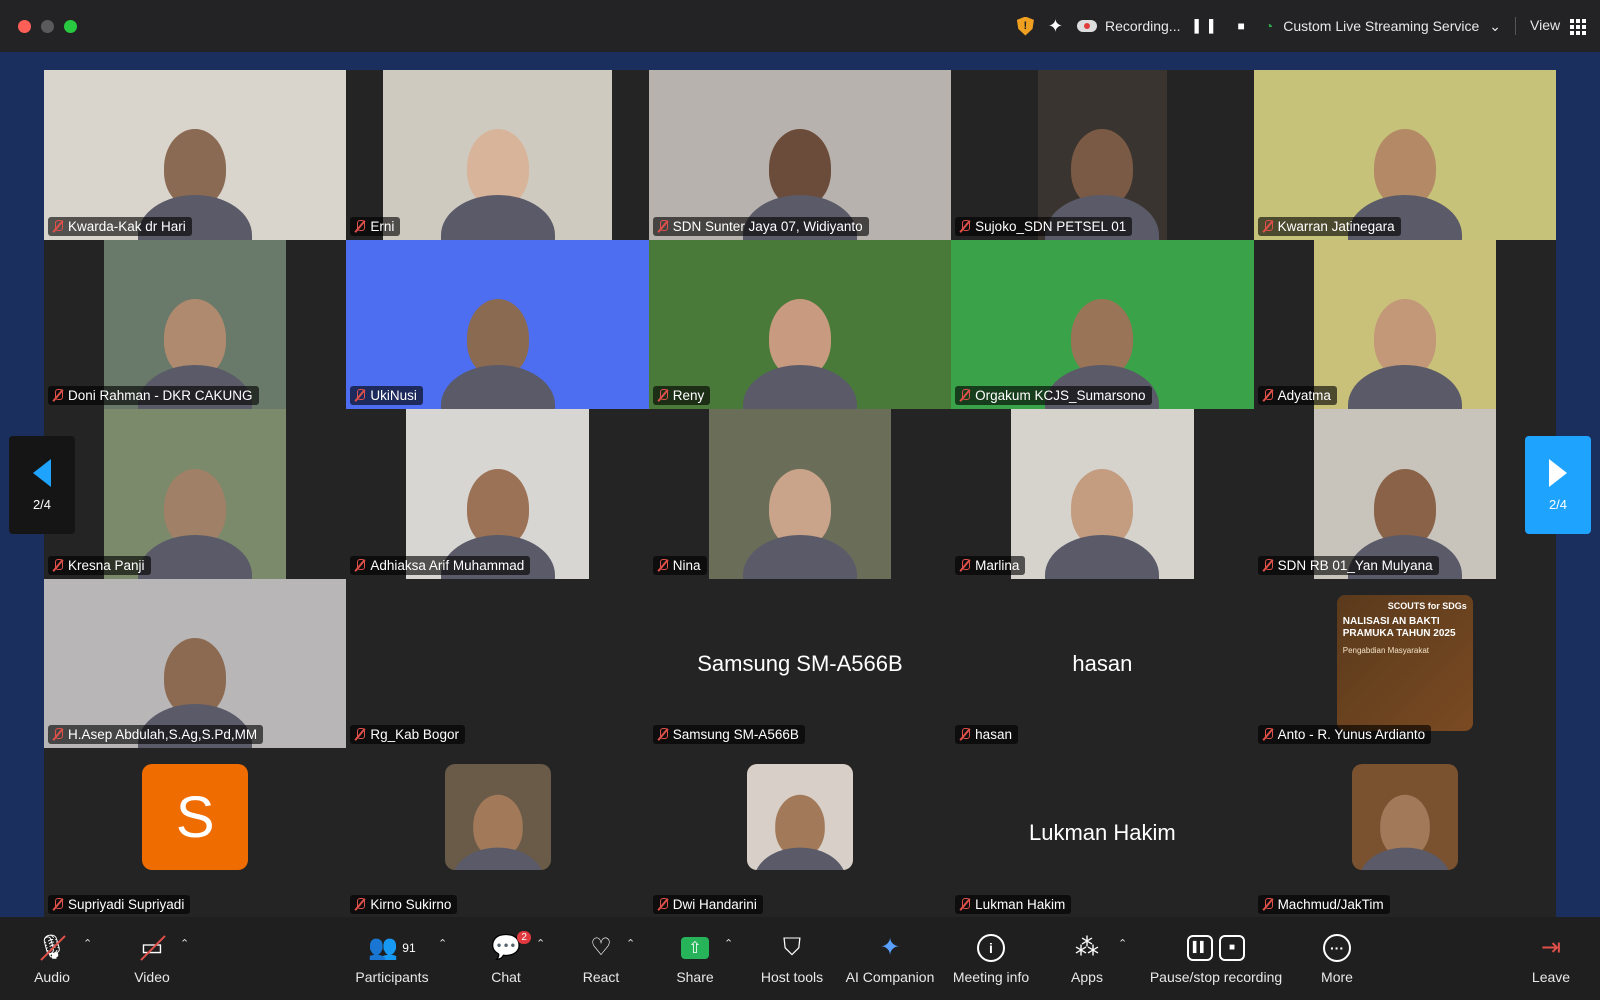  I want to click on participant-name: Machmud/JakTim, so click(1330, 904).